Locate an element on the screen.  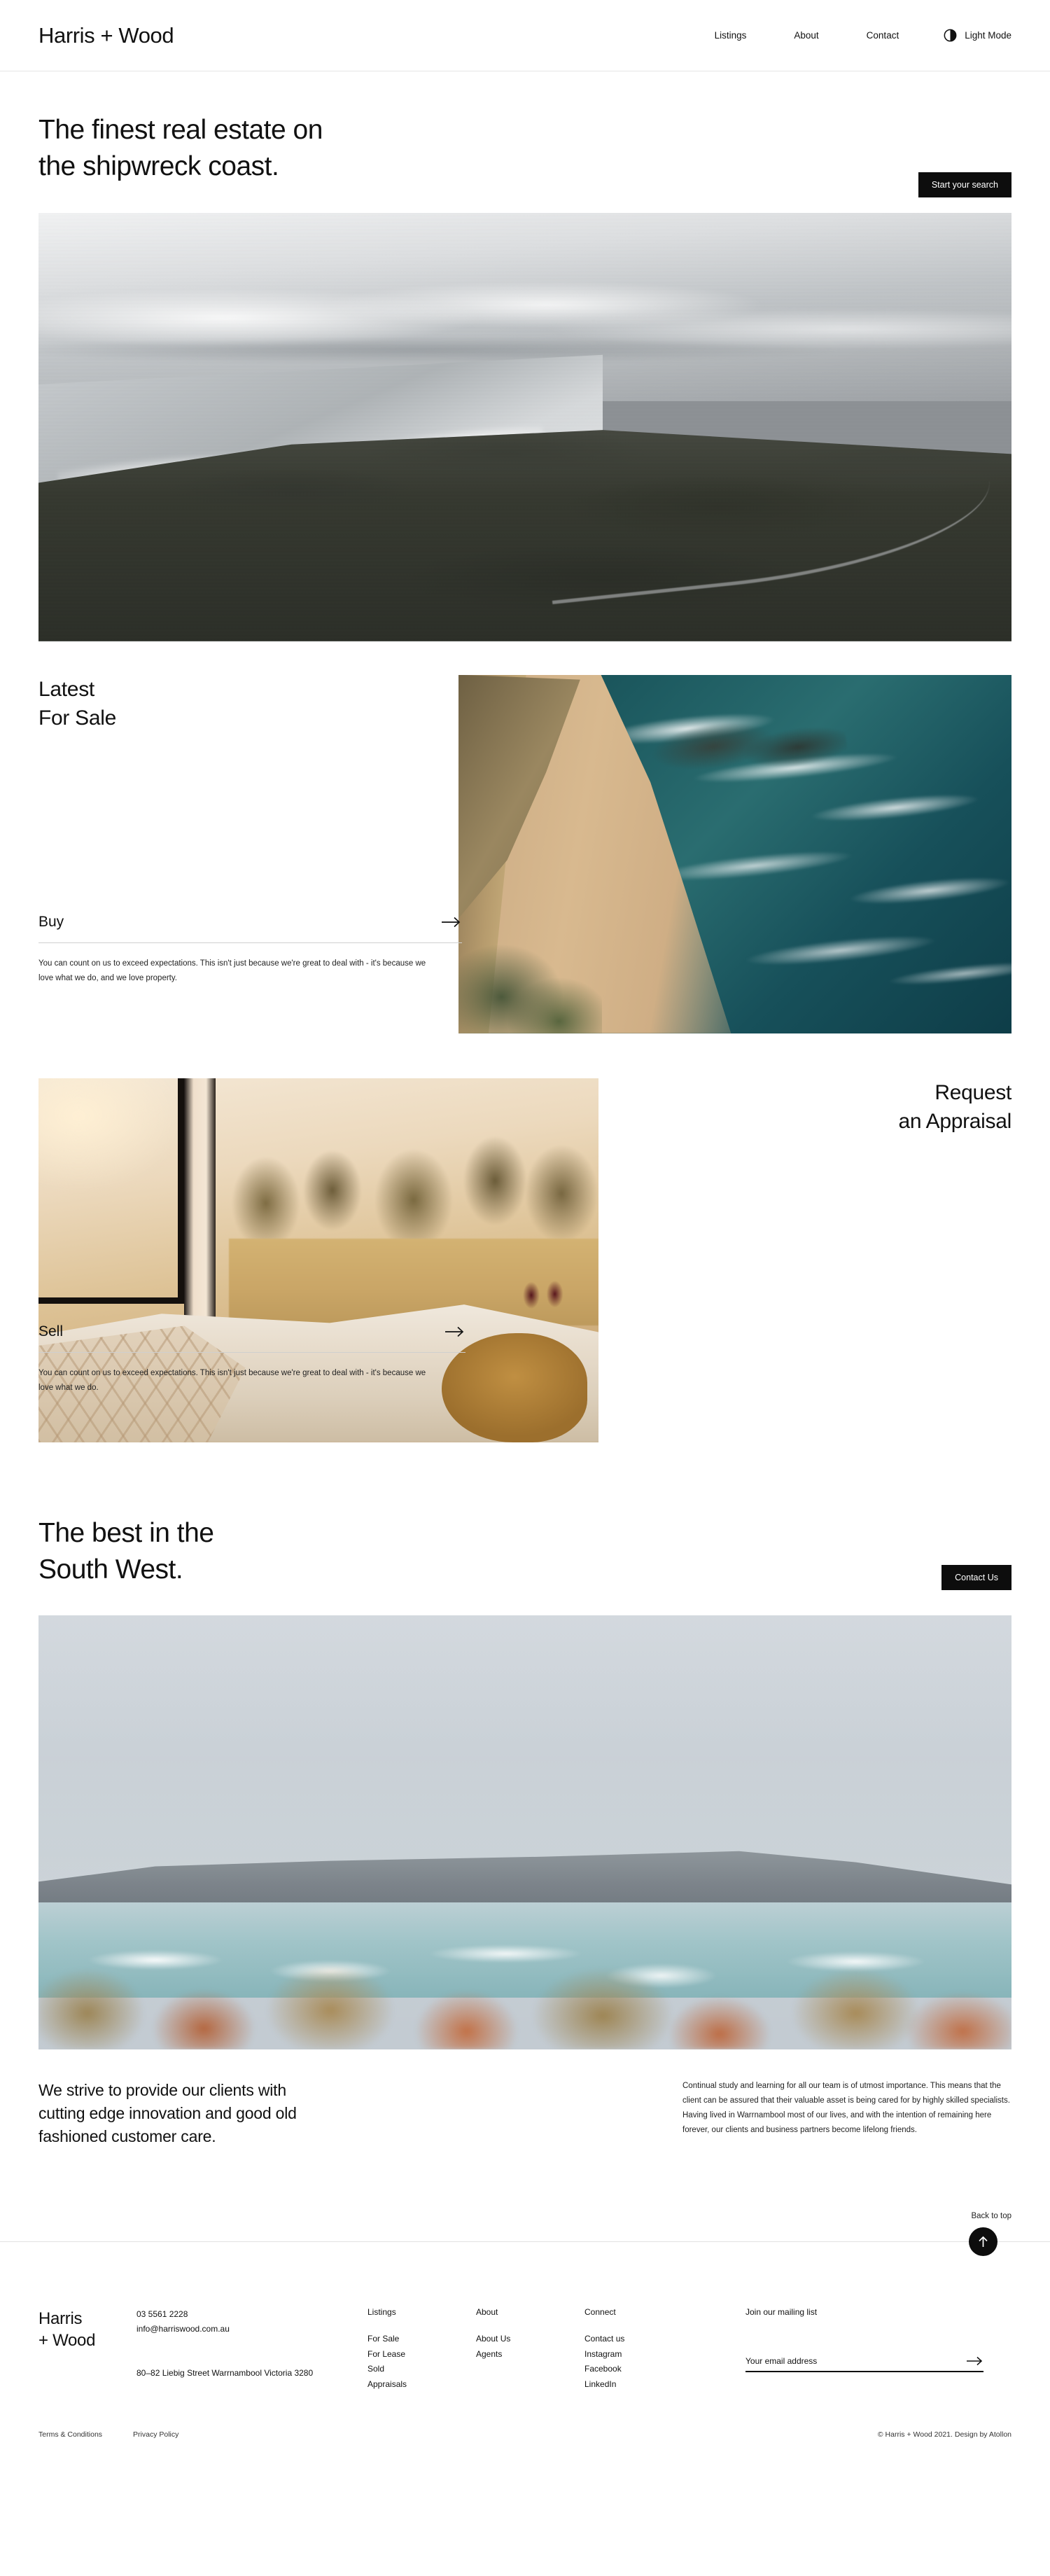
footer-link-for-sale: For Sale is located at coordinates (422, 2339).